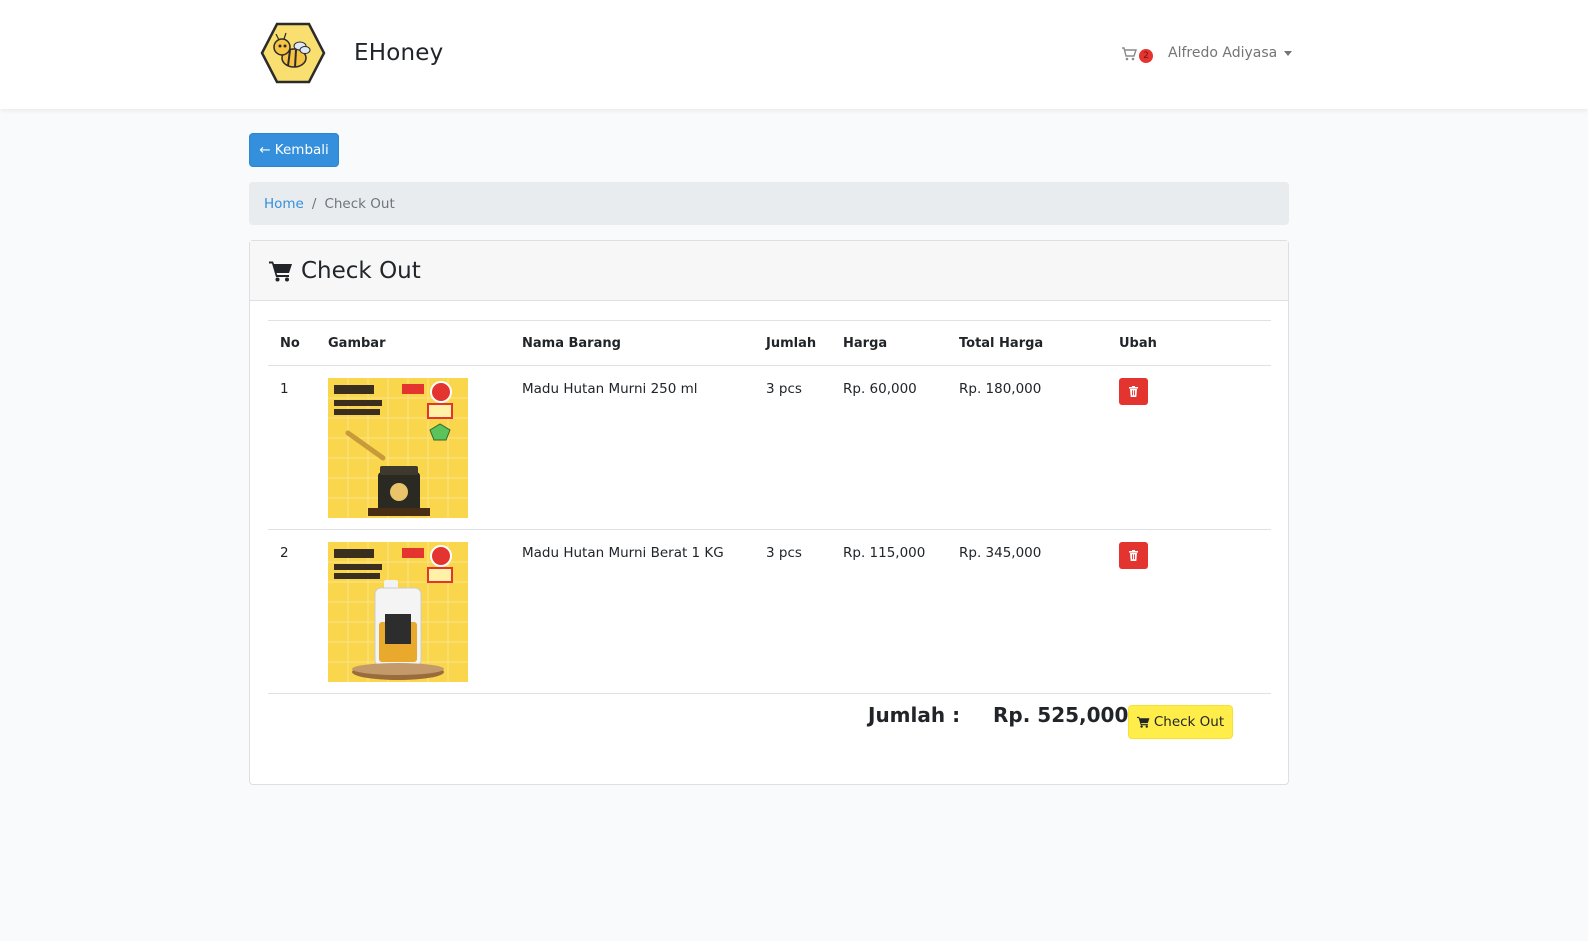 The image size is (1588, 941). I want to click on header-action: Ubah, so click(1189, 343).